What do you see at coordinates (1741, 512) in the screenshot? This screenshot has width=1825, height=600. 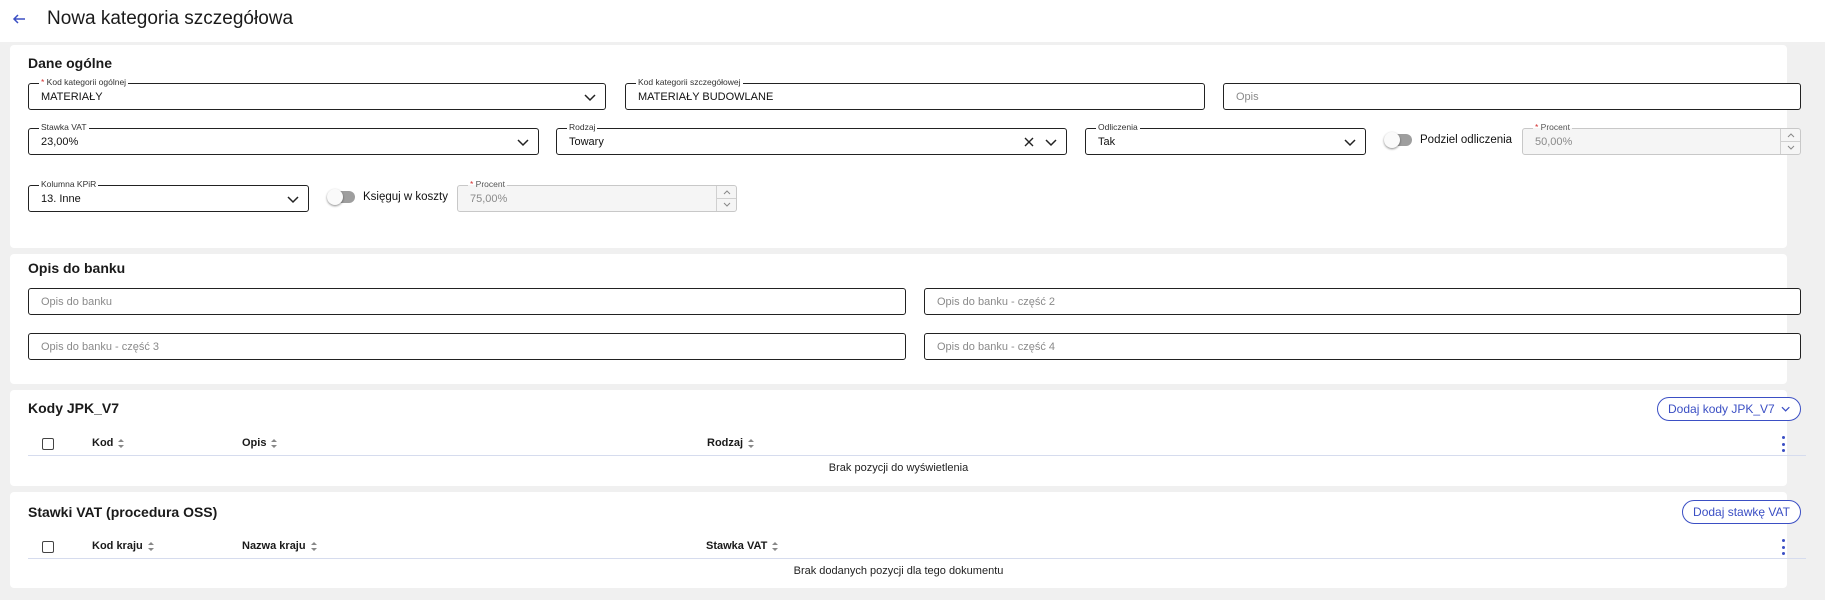 I see `add-vat-rate-button: Dodaj stawkę VAT` at bounding box center [1741, 512].